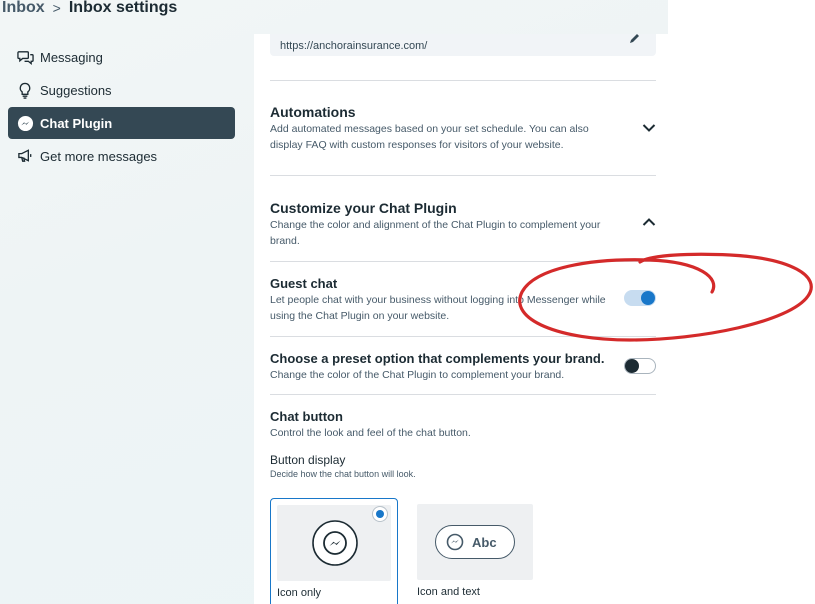 This screenshot has height=604, width=815. Describe the element at coordinates (25, 90) in the screenshot. I see `lightbulb-icon` at that location.